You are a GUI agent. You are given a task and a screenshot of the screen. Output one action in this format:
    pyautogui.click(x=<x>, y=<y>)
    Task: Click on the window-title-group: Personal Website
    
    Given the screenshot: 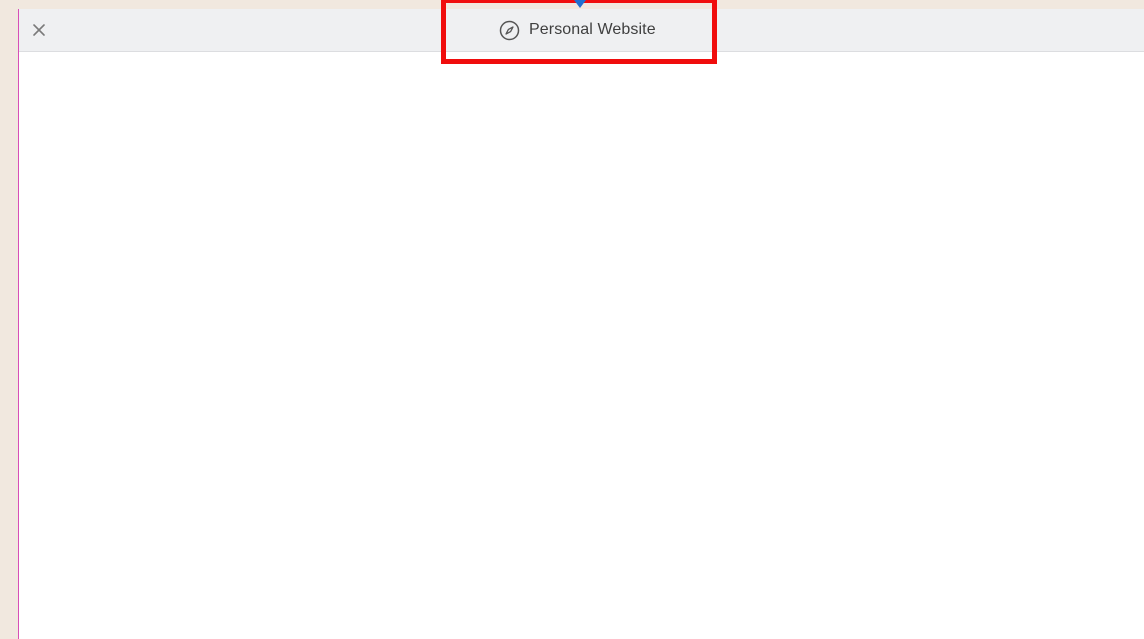 What is the action you would take?
    pyautogui.click(x=577, y=30)
    